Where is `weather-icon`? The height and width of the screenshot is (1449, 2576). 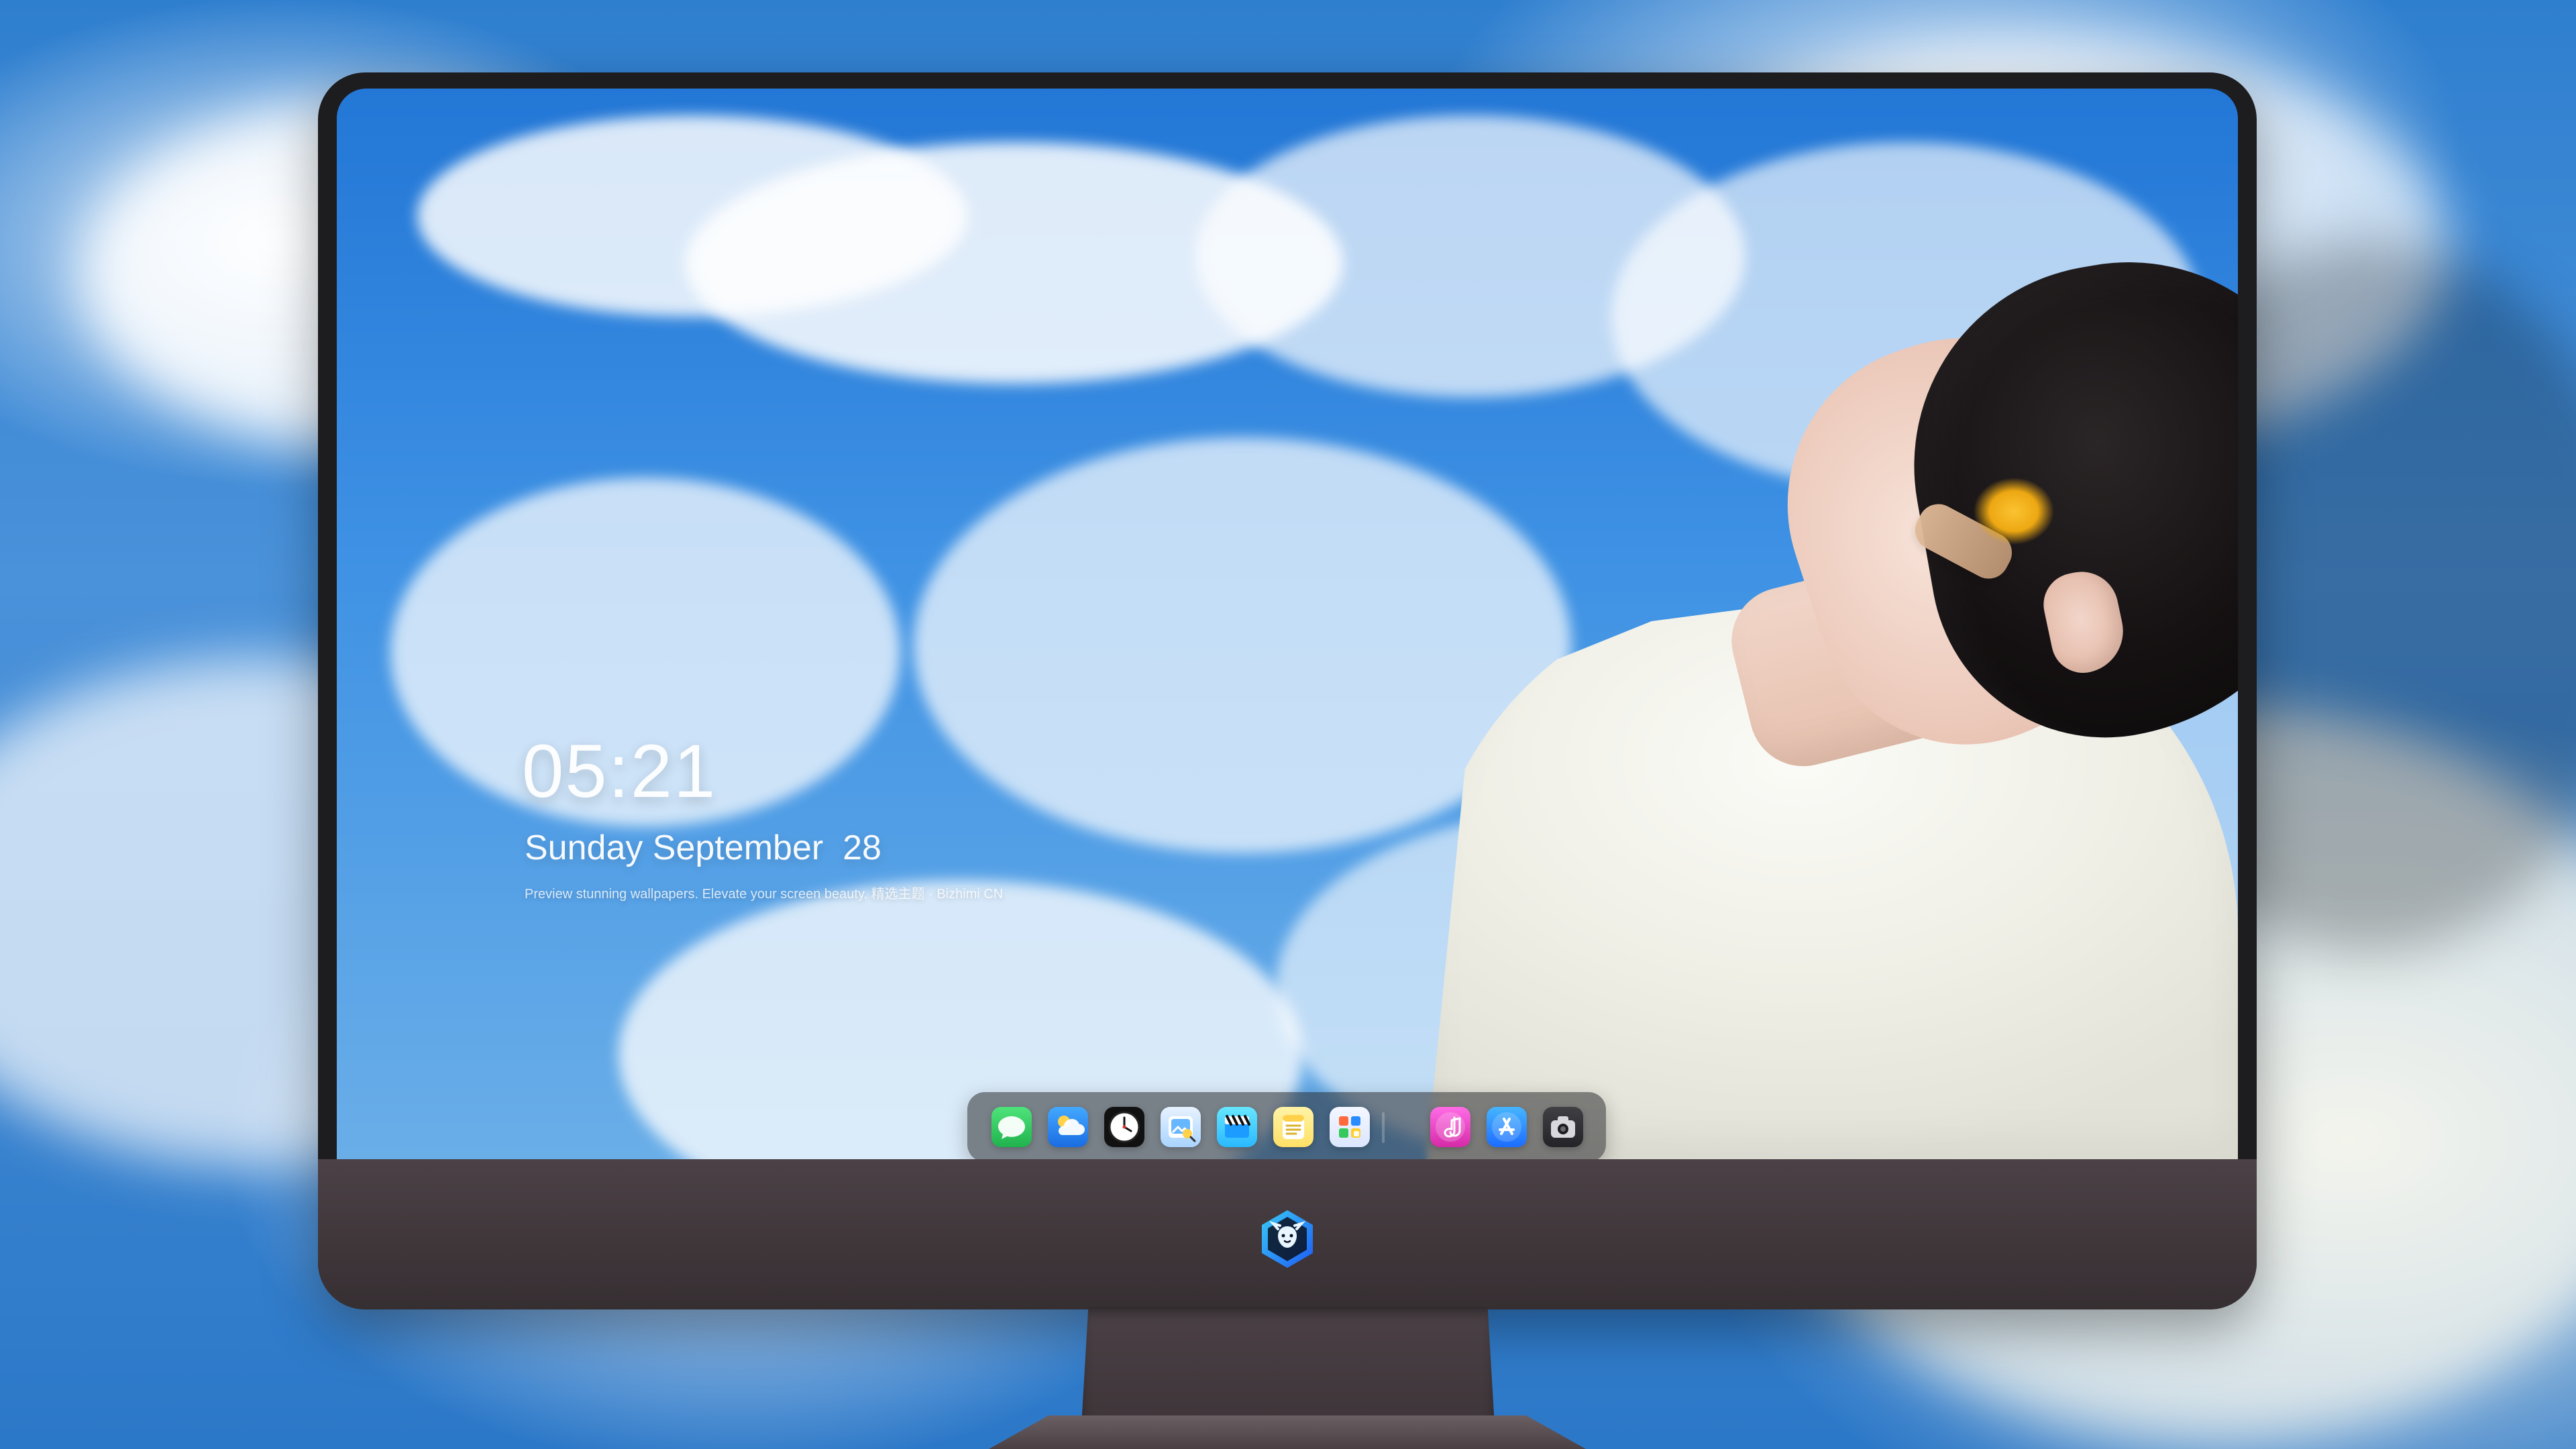
weather-icon is located at coordinates (1068, 1127).